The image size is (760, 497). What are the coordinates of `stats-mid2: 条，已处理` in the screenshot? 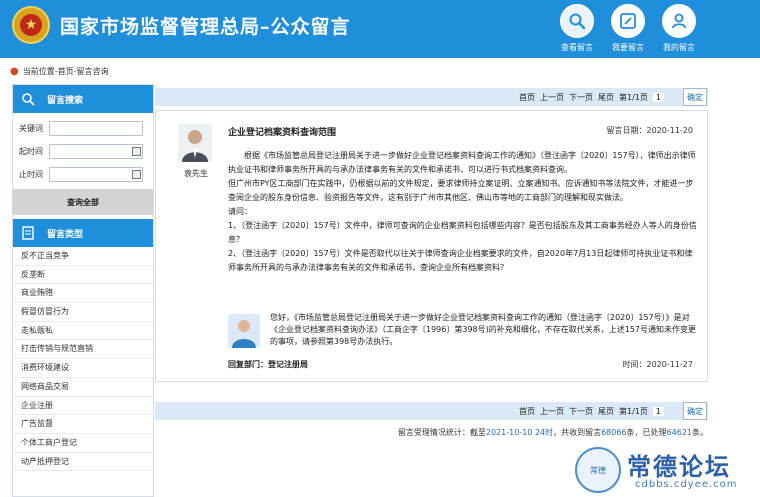 It's located at (646, 432).